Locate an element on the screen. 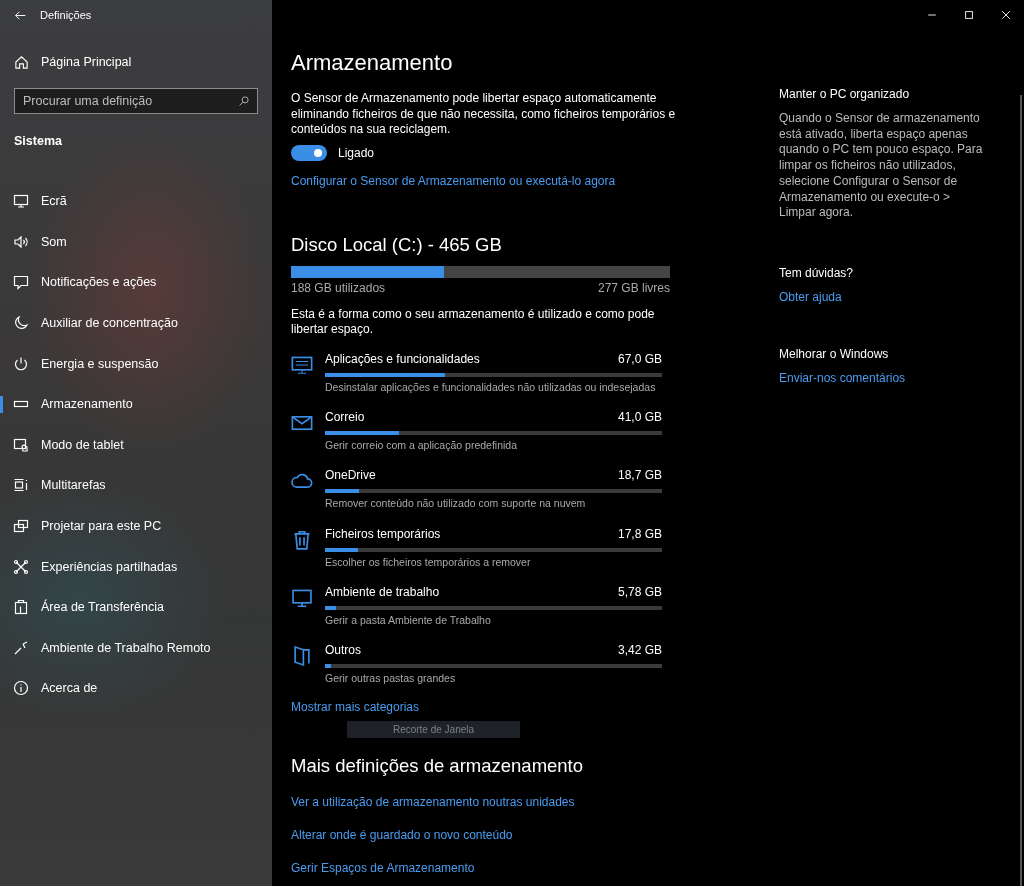 This screenshot has height=886, width=1024. category-hint: Remover conteúdo não utilizado com suporte na nuvem is located at coordinates (456, 503).